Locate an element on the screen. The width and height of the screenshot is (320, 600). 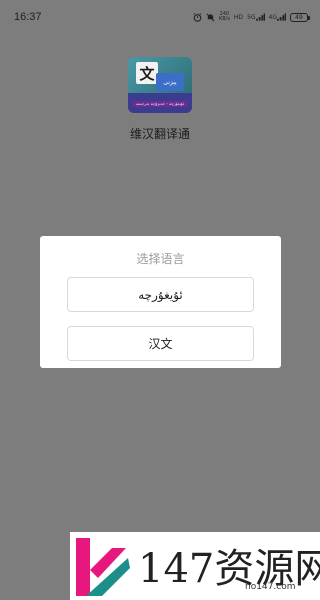
chinese-doc-icon: 文 is located at coordinates (147, 73).